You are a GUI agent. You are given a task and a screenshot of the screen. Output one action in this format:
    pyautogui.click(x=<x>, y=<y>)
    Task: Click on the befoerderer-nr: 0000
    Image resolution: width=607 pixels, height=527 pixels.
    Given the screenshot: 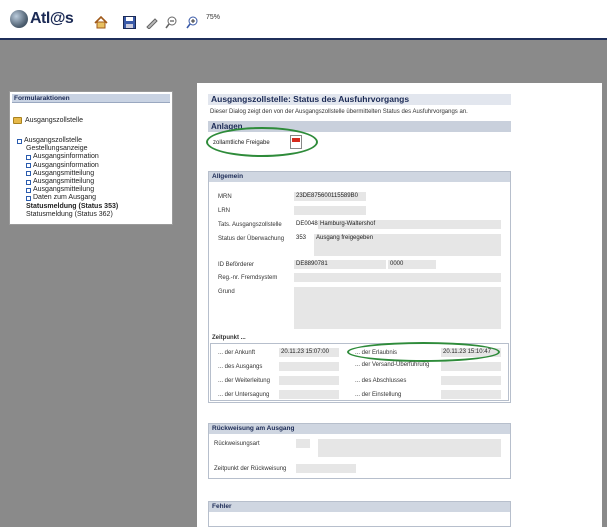 What is the action you would take?
    pyautogui.click(x=412, y=264)
    